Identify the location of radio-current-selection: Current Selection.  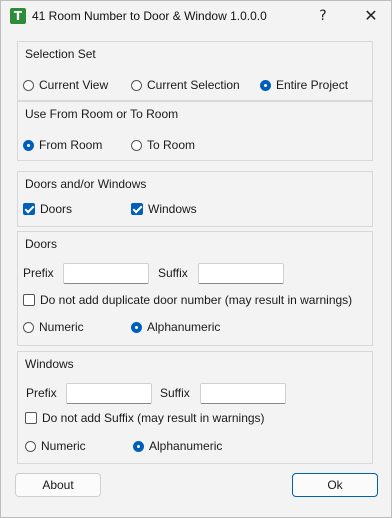
(185, 85).